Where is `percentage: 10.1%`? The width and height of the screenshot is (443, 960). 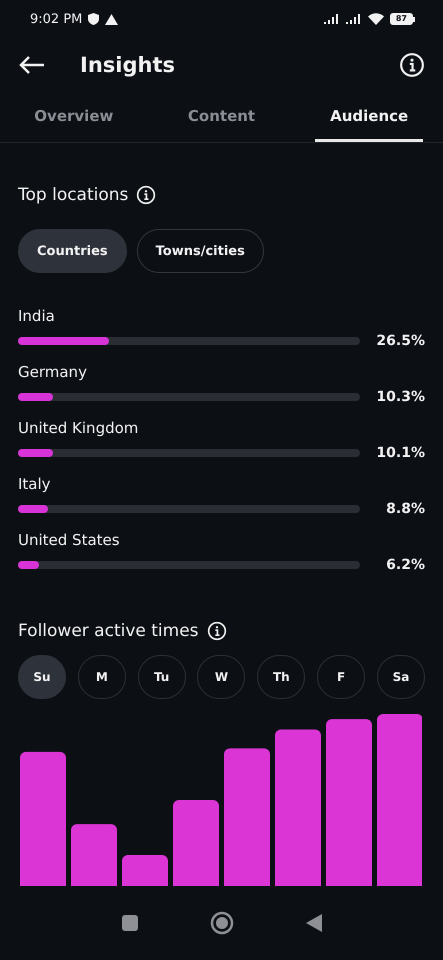 percentage: 10.1% is located at coordinates (400, 453).